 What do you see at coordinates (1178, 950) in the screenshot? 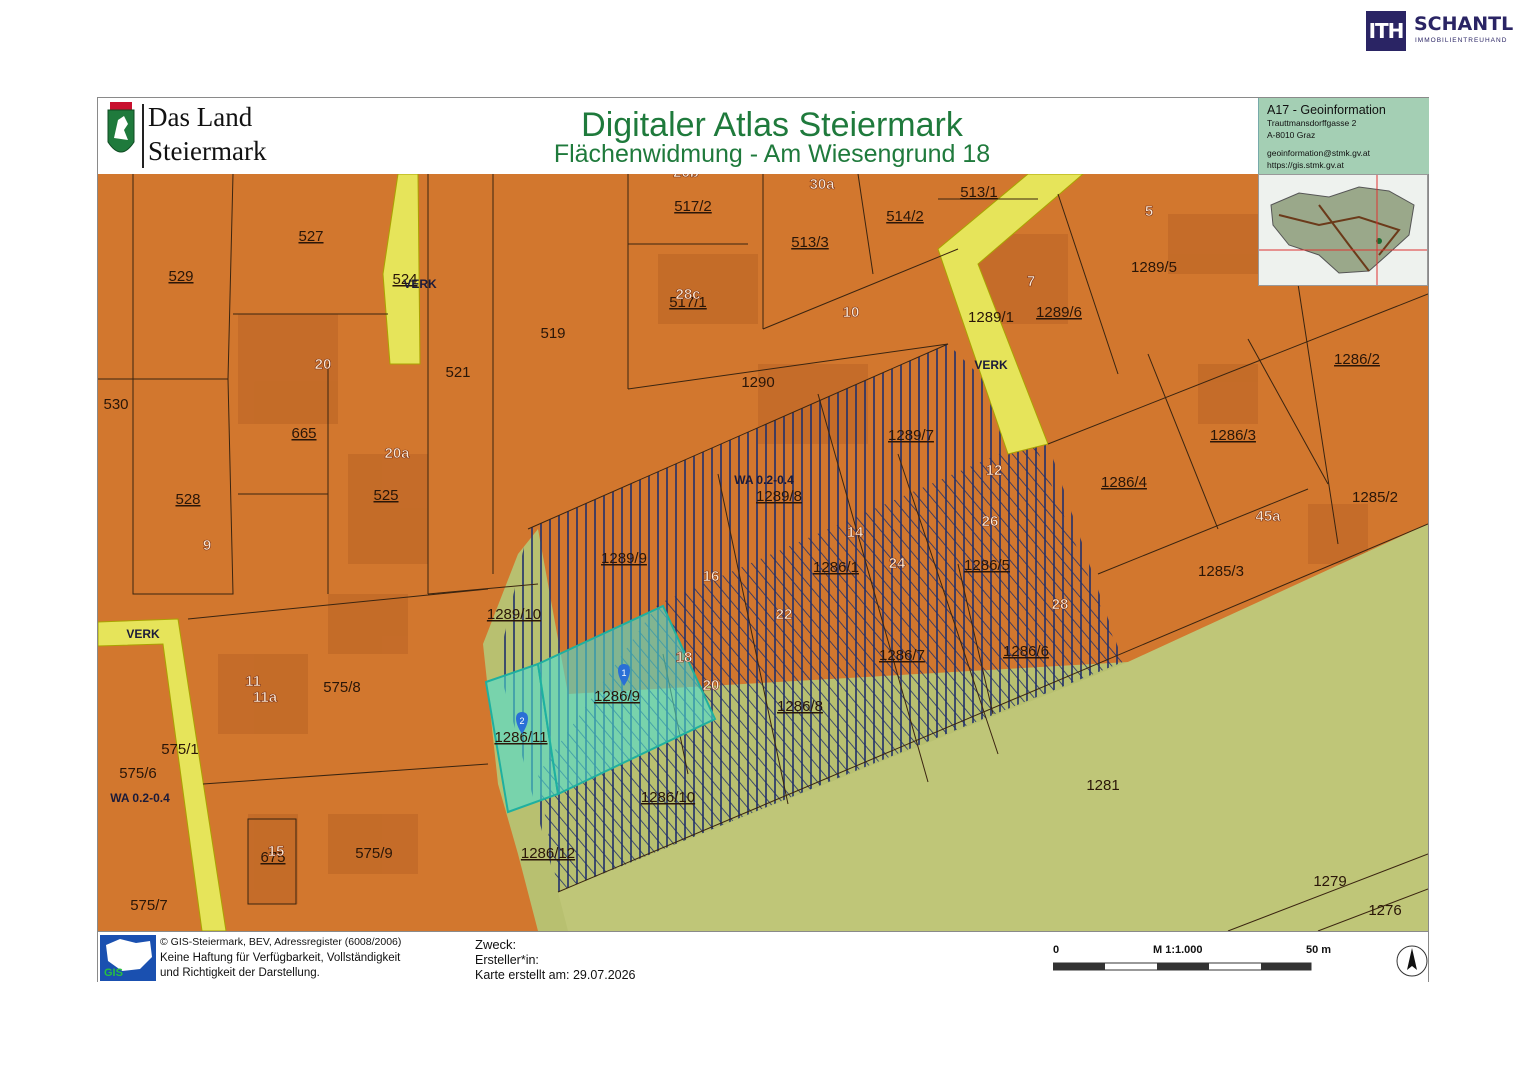
I see `scale-ratio: M 1:1.000` at bounding box center [1178, 950].